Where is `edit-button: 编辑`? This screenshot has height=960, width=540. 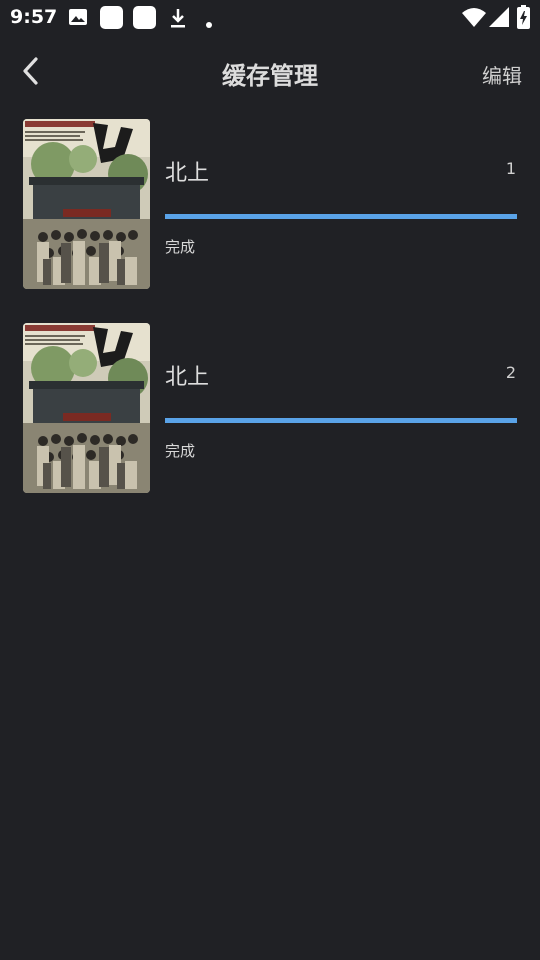
edit-button: 编辑 is located at coordinates (502, 74).